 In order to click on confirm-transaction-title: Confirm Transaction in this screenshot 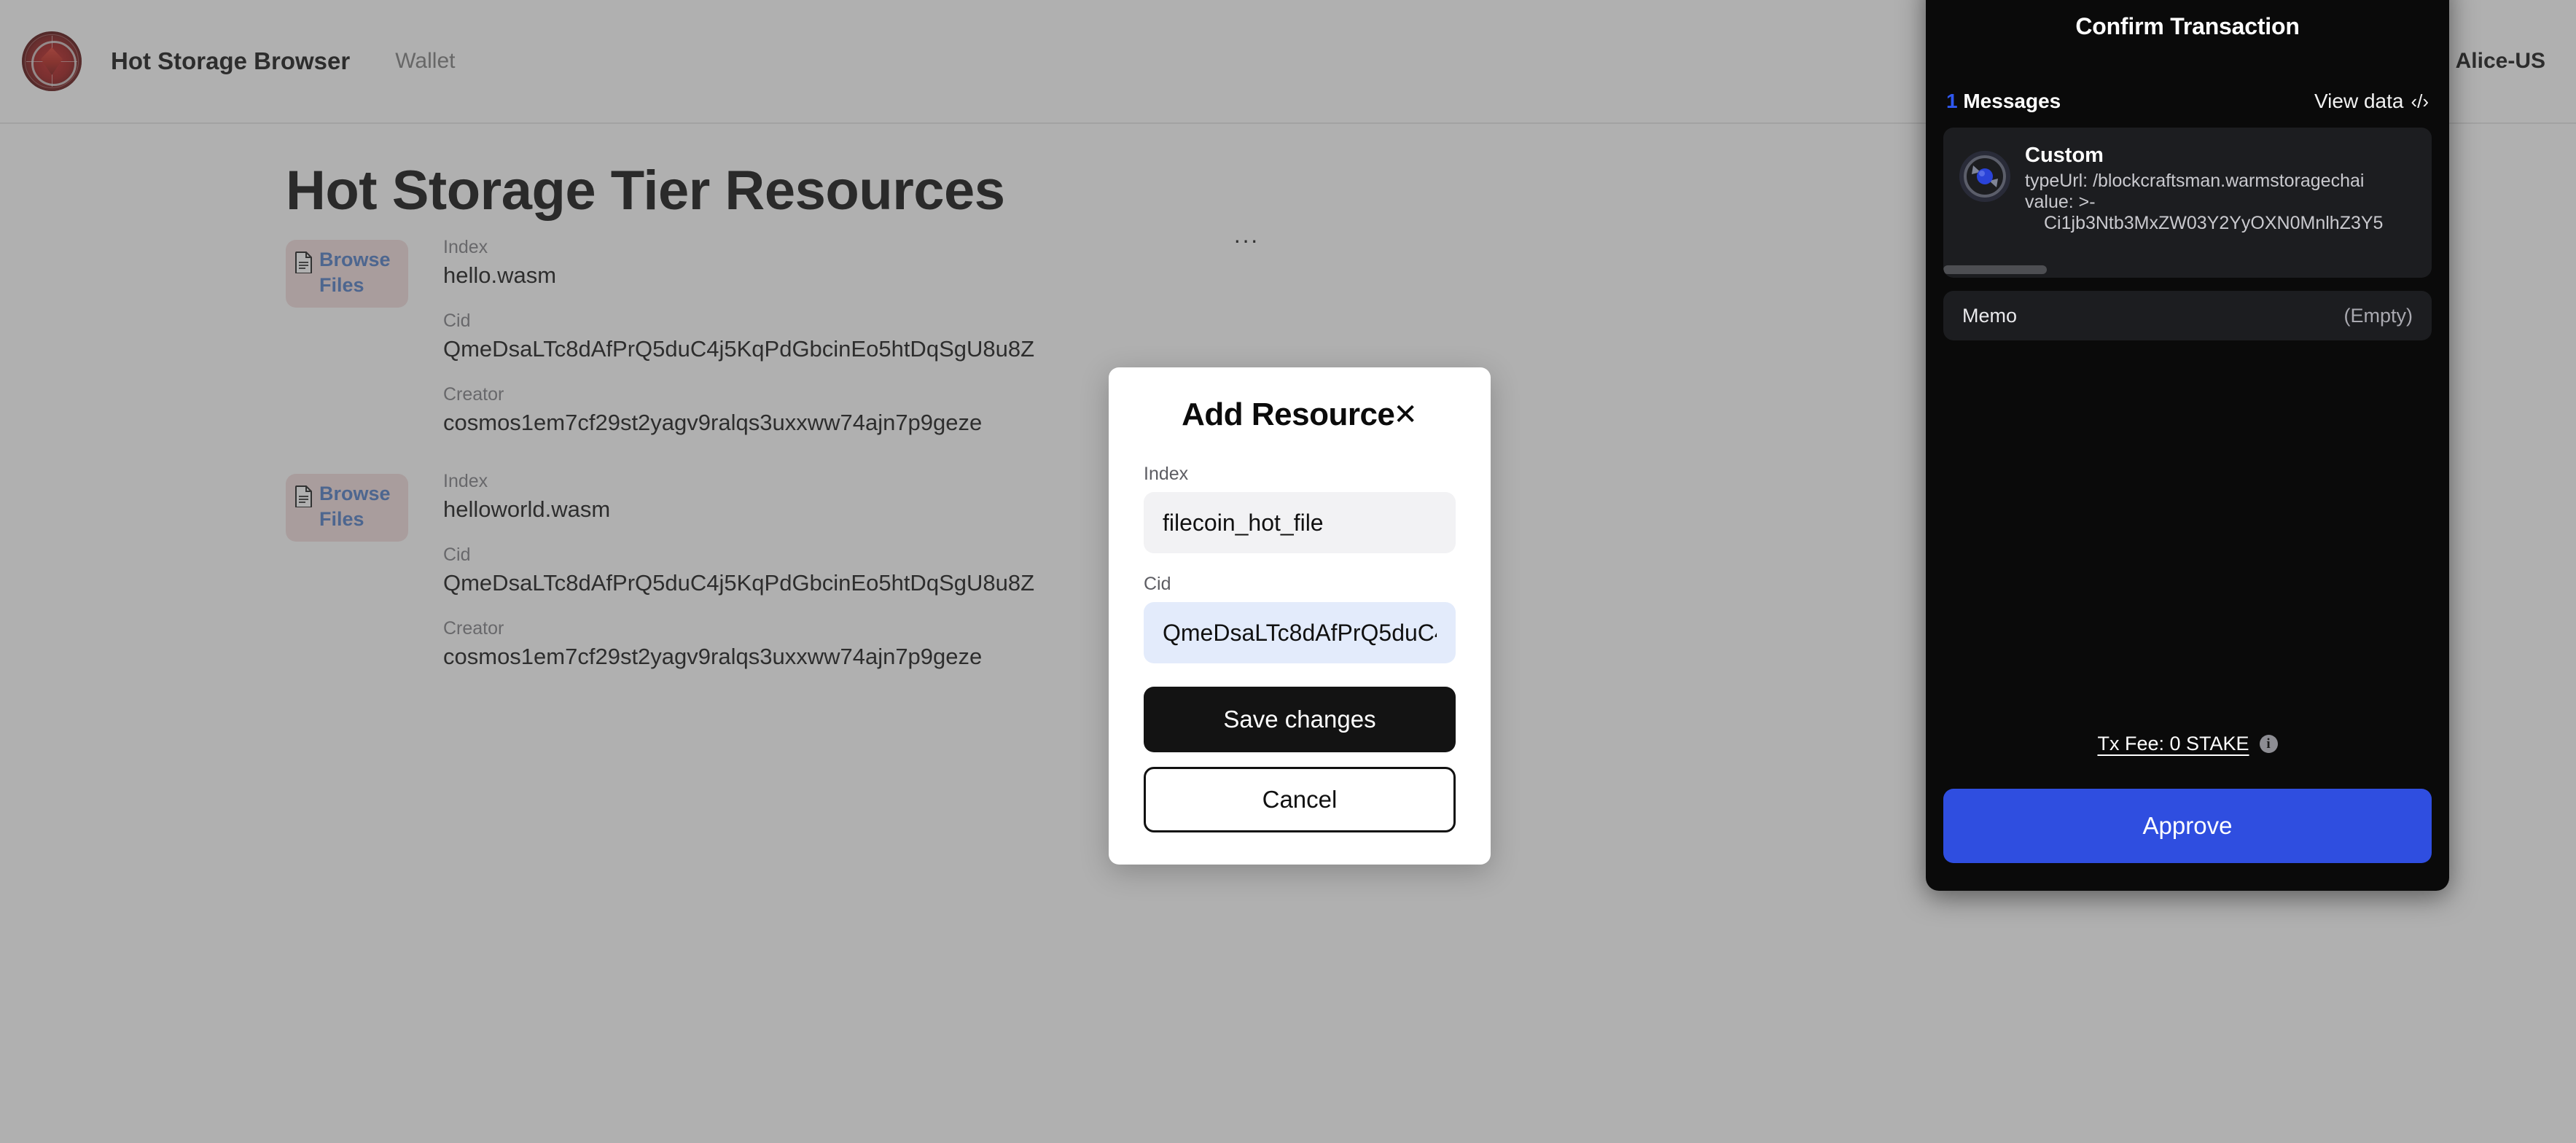, I will do `click(2187, 26)`.